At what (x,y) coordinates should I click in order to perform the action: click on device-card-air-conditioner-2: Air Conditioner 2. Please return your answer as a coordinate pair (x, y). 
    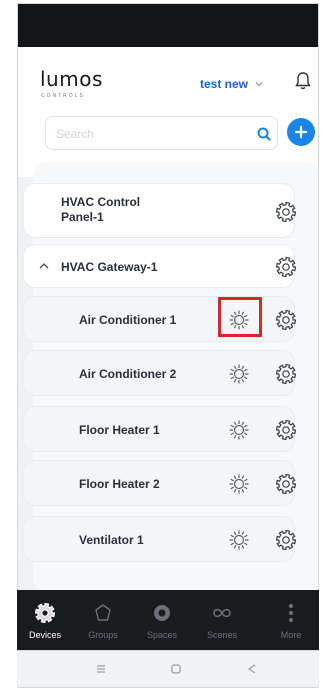
    Looking at the image, I should click on (160, 373).